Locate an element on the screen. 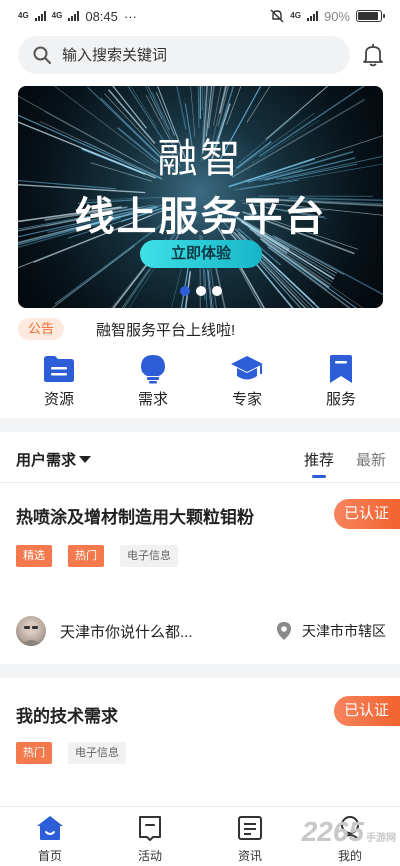 Image resolution: width=400 pixels, height=866 pixels. demand-meta: 天津市你说什么都... 天津市市辖区 is located at coordinates (201, 631).